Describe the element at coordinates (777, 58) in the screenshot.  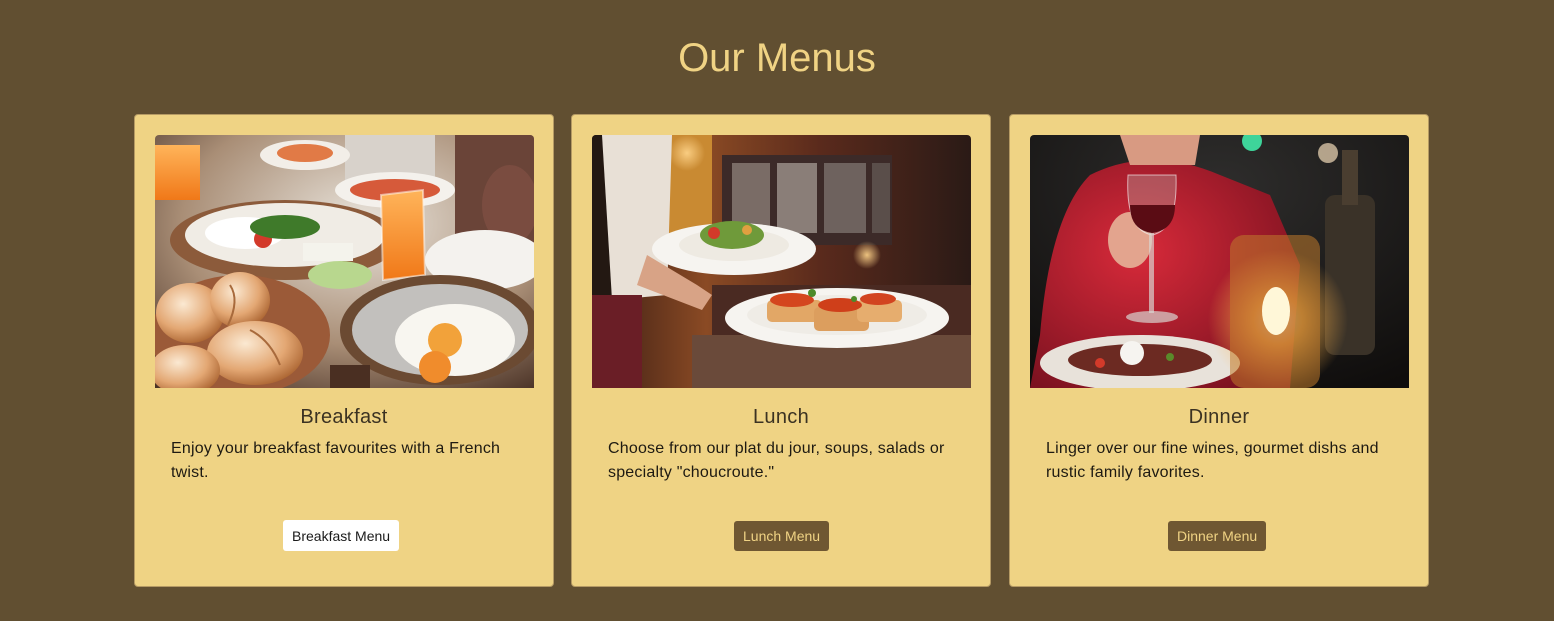
I see `section-title: Our Menus` at that location.